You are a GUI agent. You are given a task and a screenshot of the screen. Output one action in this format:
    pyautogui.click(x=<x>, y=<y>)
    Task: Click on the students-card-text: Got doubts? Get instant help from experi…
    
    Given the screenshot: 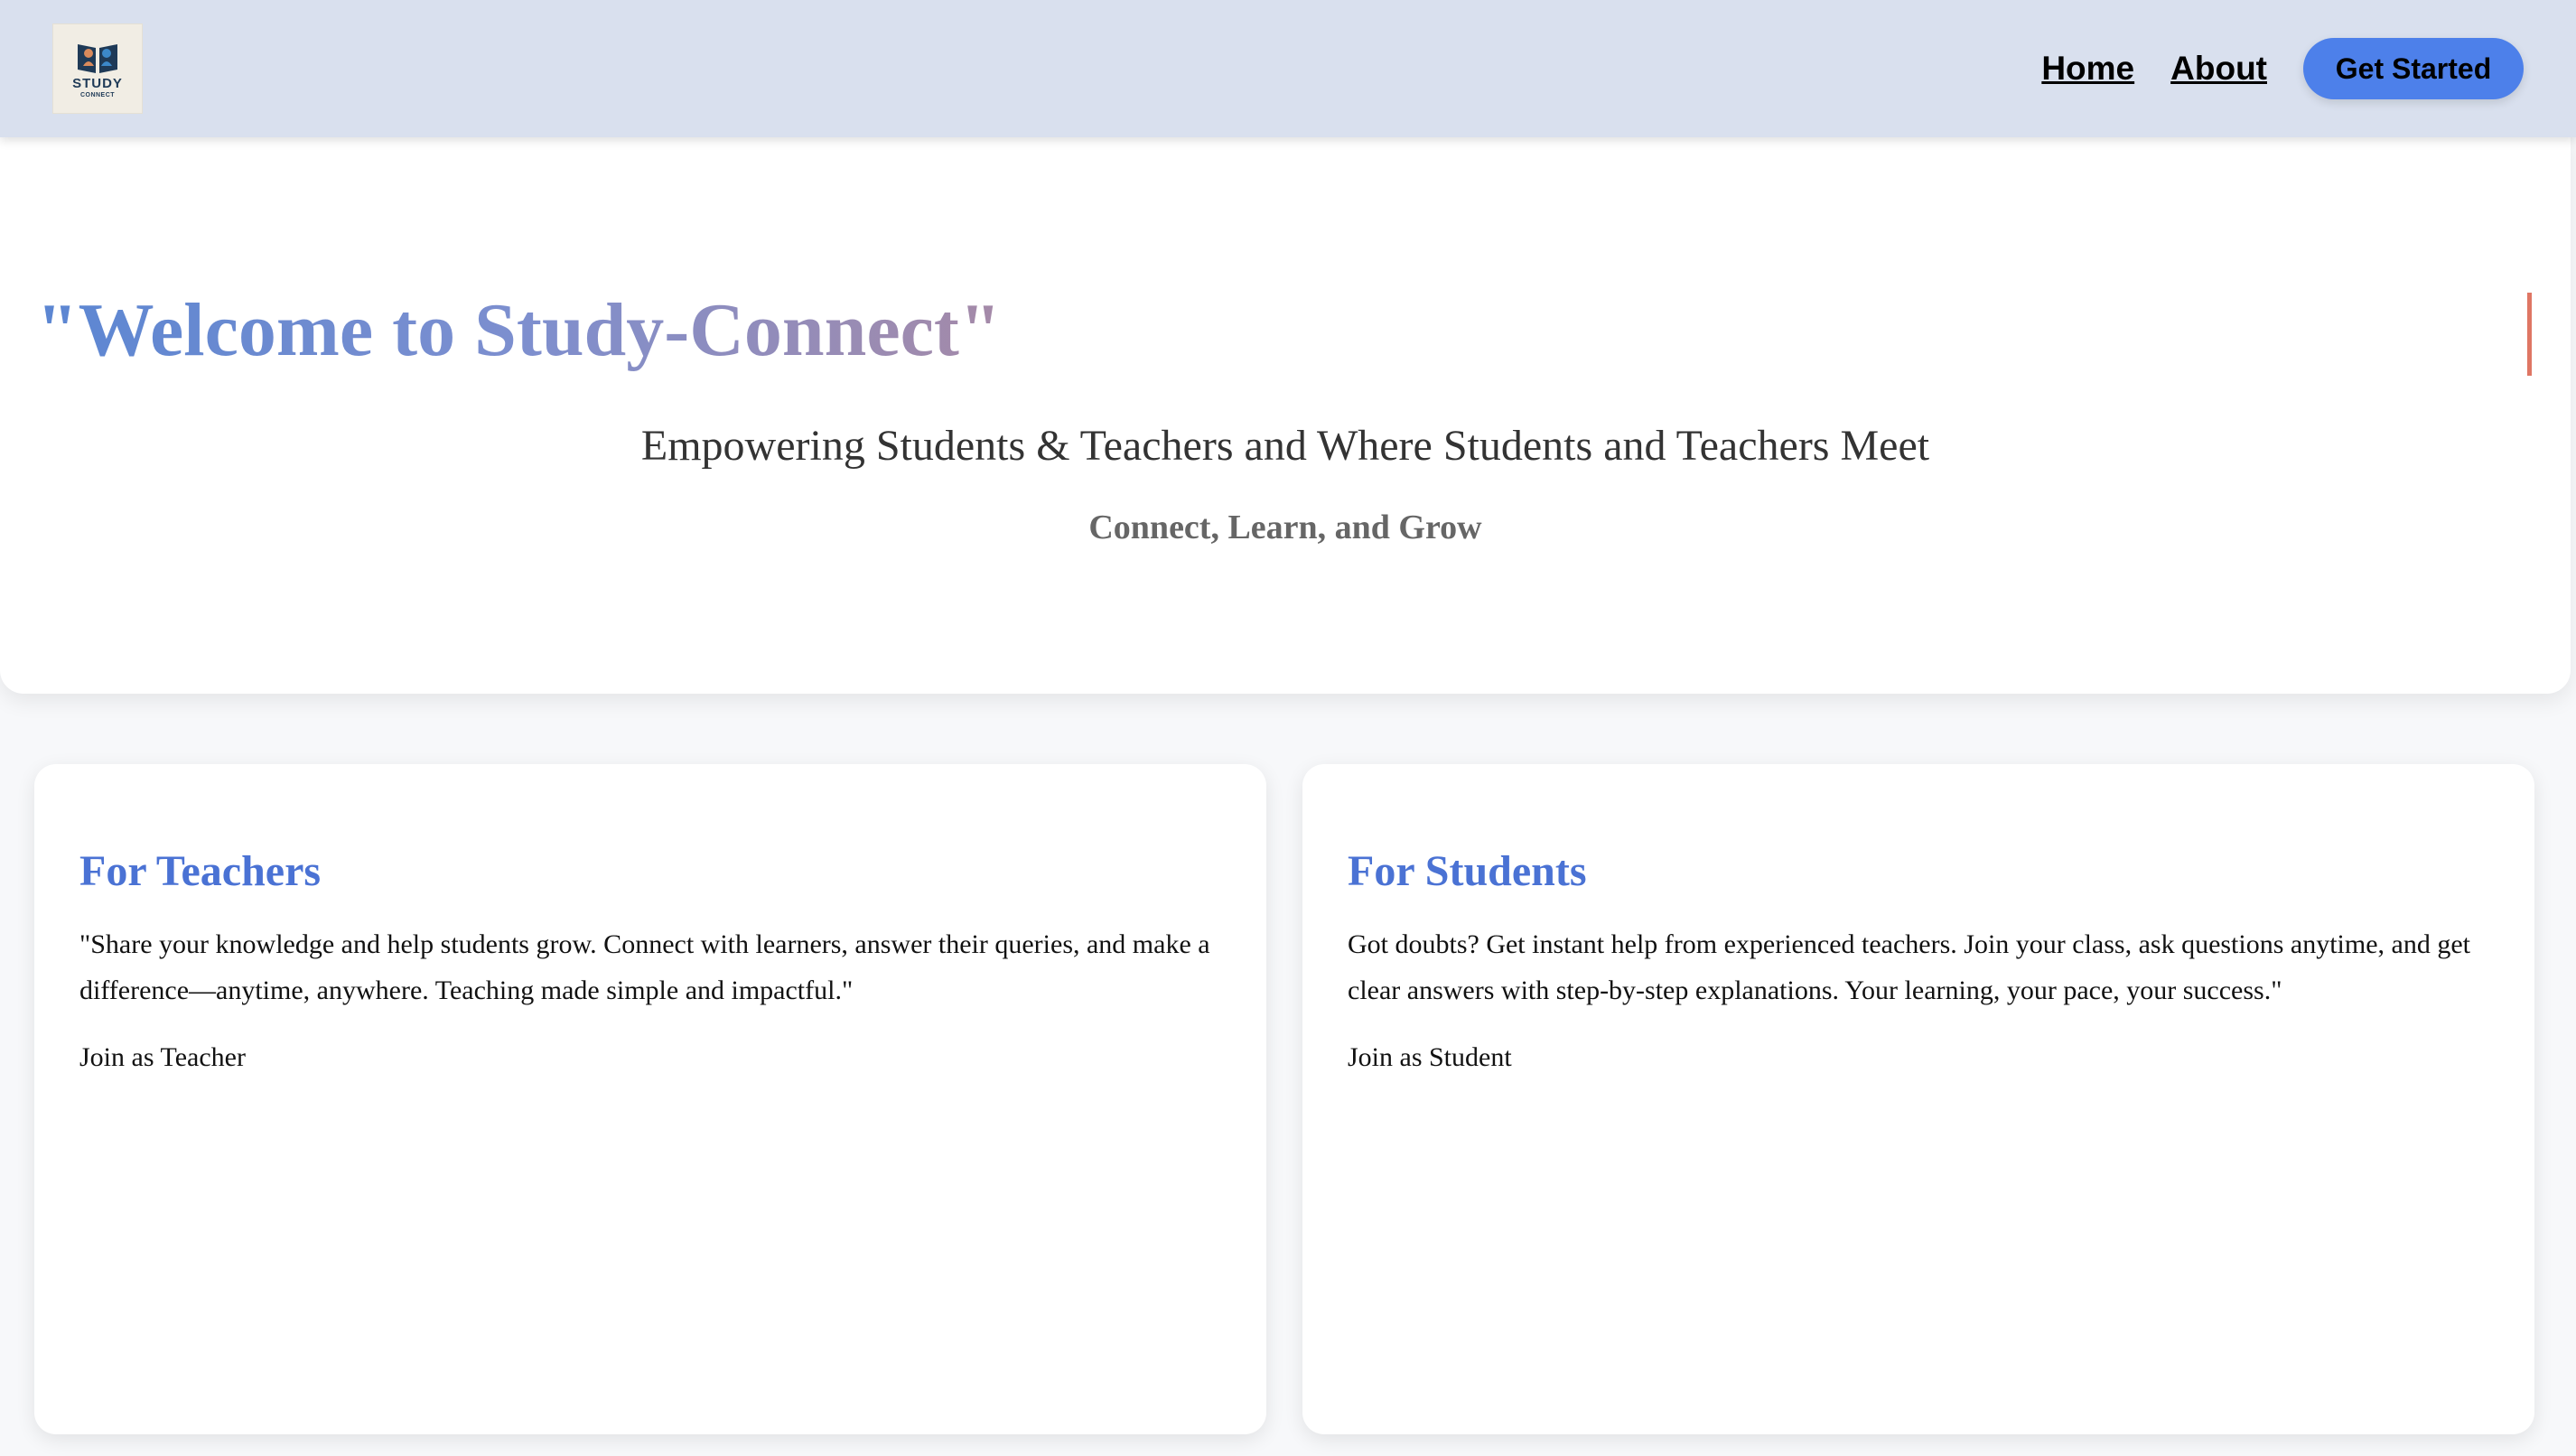 What is the action you would take?
    pyautogui.click(x=1909, y=967)
    